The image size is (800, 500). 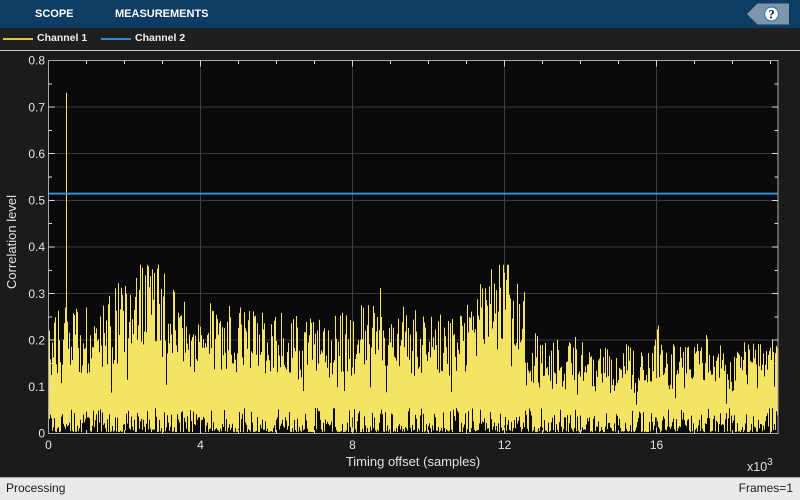 What do you see at coordinates (36, 247) in the screenshot?
I see `svg-text: 0.4` at bounding box center [36, 247].